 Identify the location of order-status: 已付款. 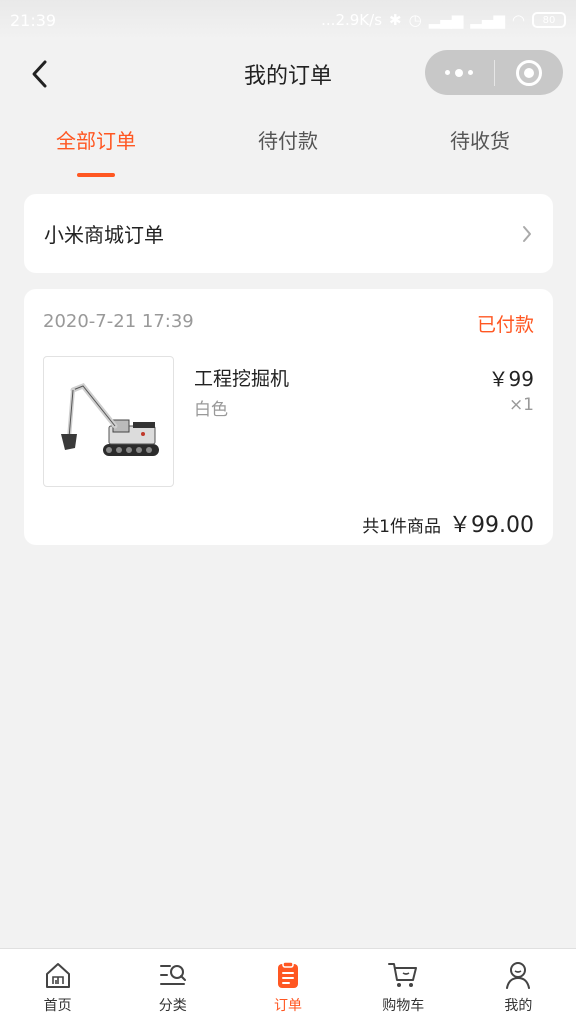
(505, 325).